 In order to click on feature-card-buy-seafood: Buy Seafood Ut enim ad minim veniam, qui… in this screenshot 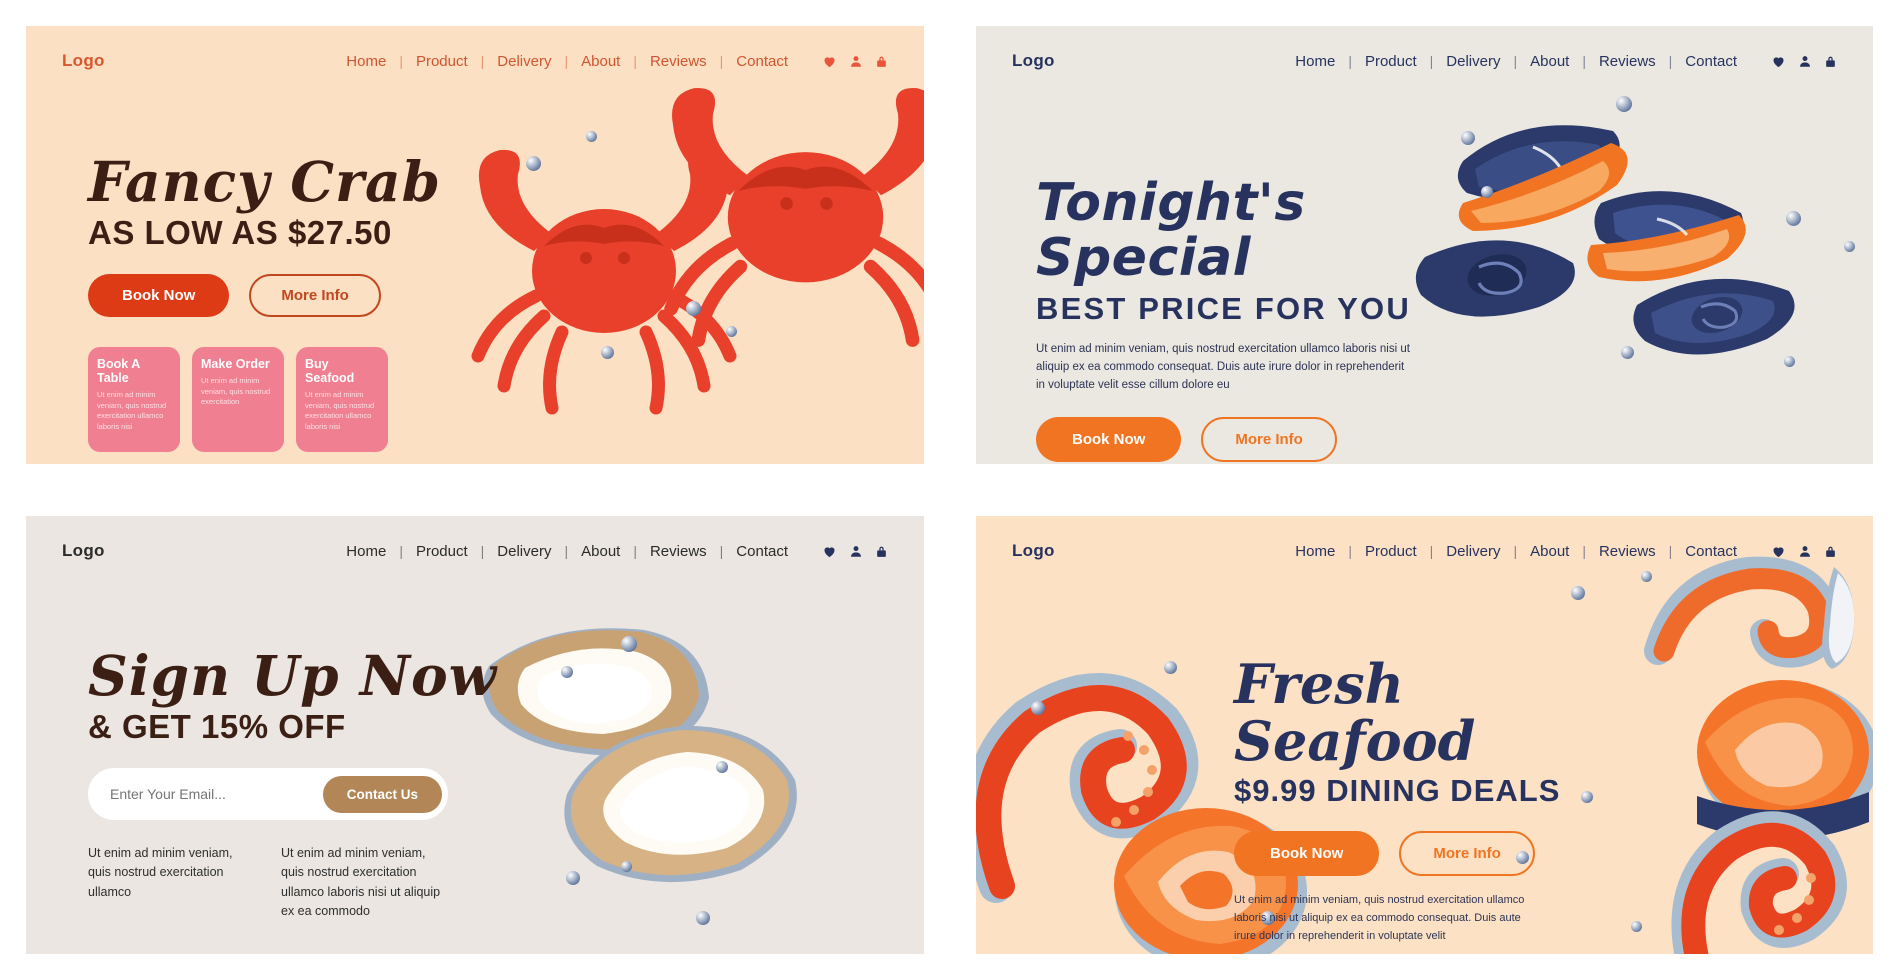, I will do `click(342, 400)`.